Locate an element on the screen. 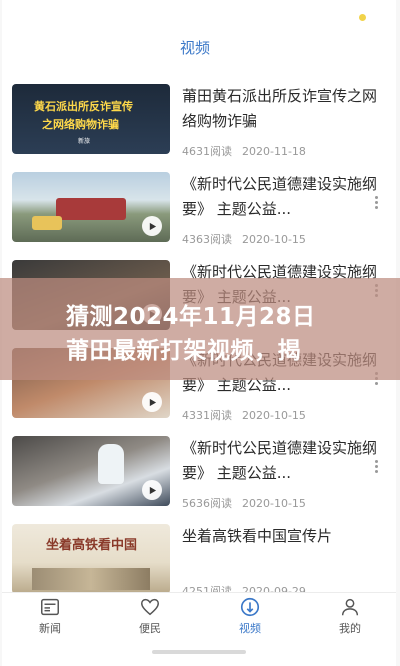 The width and height of the screenshot is (400, 666). tab-profile: 我的 is located at coordinates (350, 616).